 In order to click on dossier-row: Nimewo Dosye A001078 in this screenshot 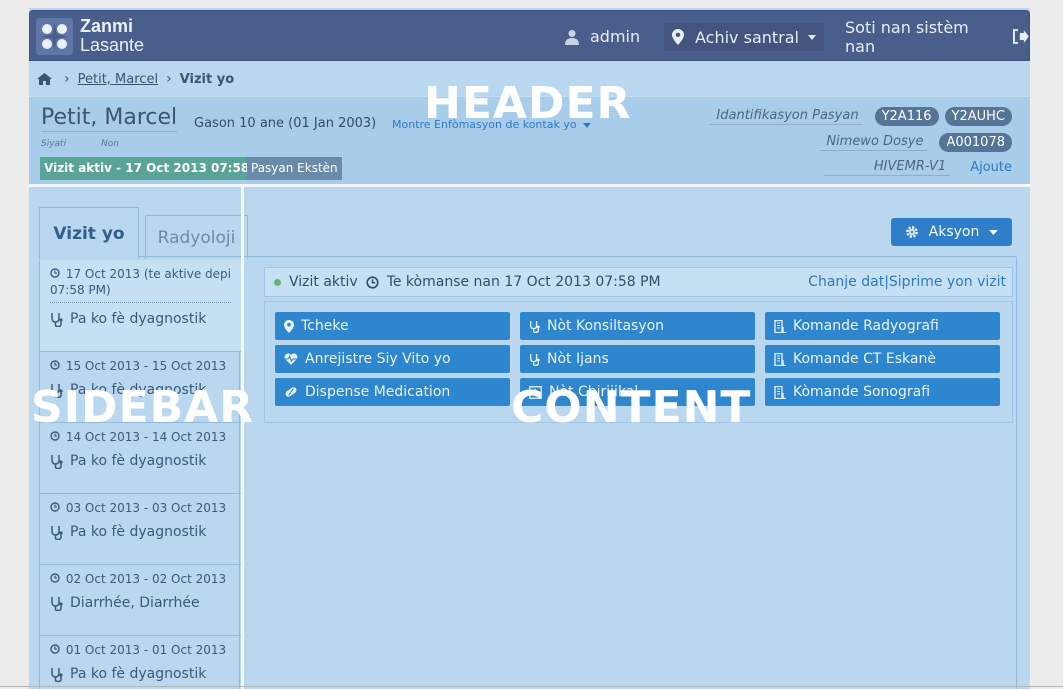, I will do `click(916, 142)`.